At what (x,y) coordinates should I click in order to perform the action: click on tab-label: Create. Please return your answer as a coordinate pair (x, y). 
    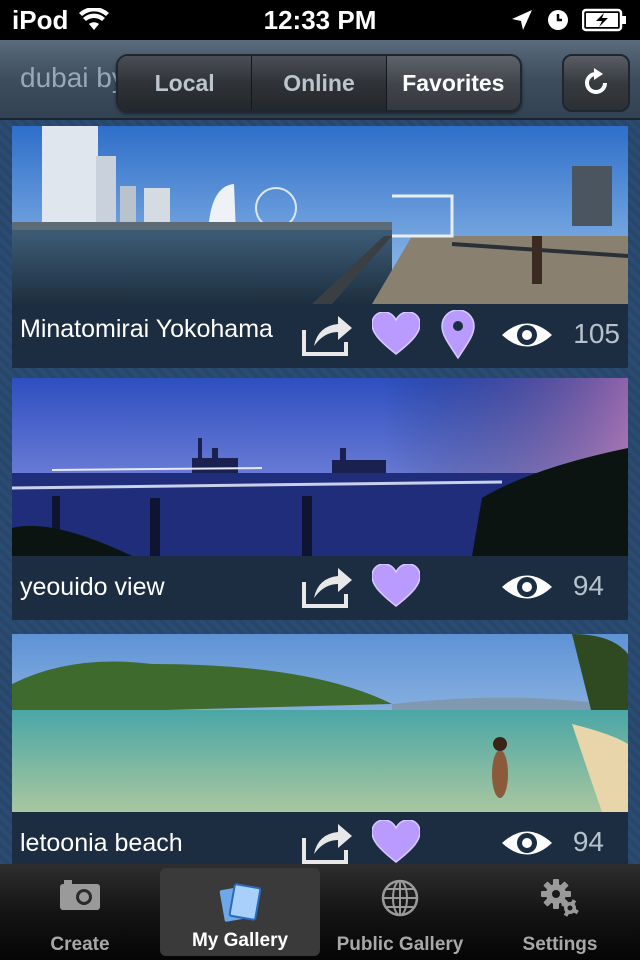
    Looking at the image, I should click on (80, 944).